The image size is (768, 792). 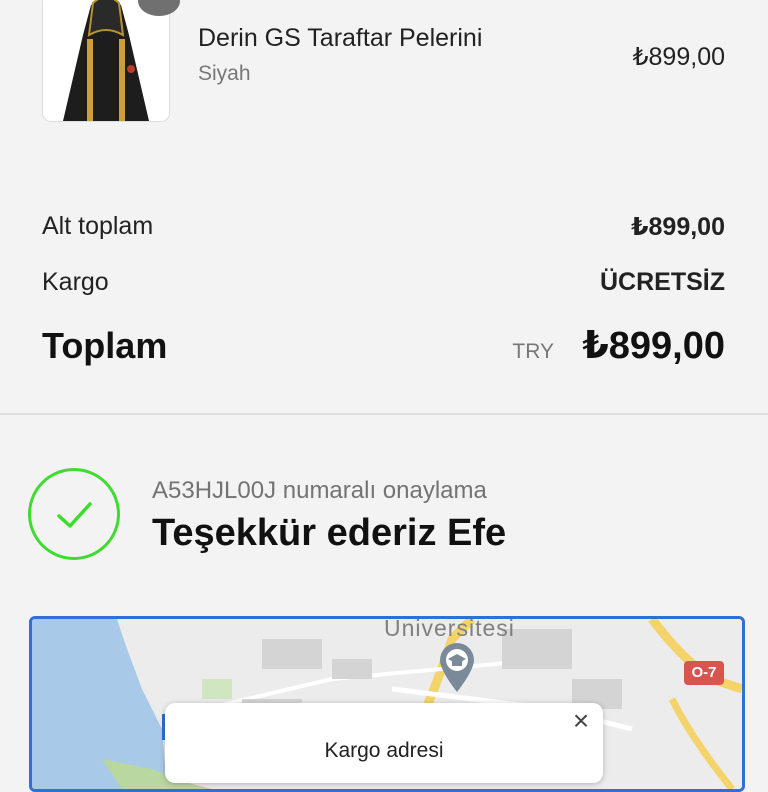 I want to click on map-place-label: Universitesi, so click(x=449, y=628).